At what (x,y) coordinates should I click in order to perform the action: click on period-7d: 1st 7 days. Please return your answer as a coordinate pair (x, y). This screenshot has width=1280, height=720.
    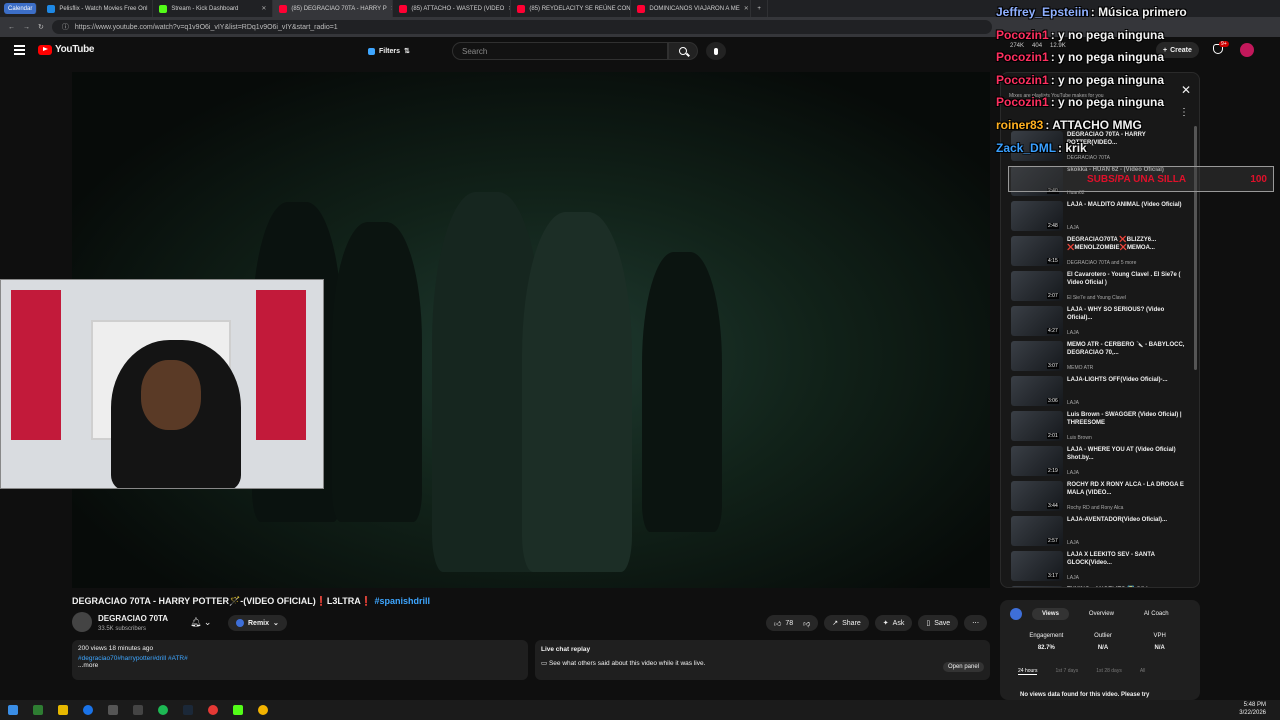
    Looking at the image, I should click on (1066, 671).